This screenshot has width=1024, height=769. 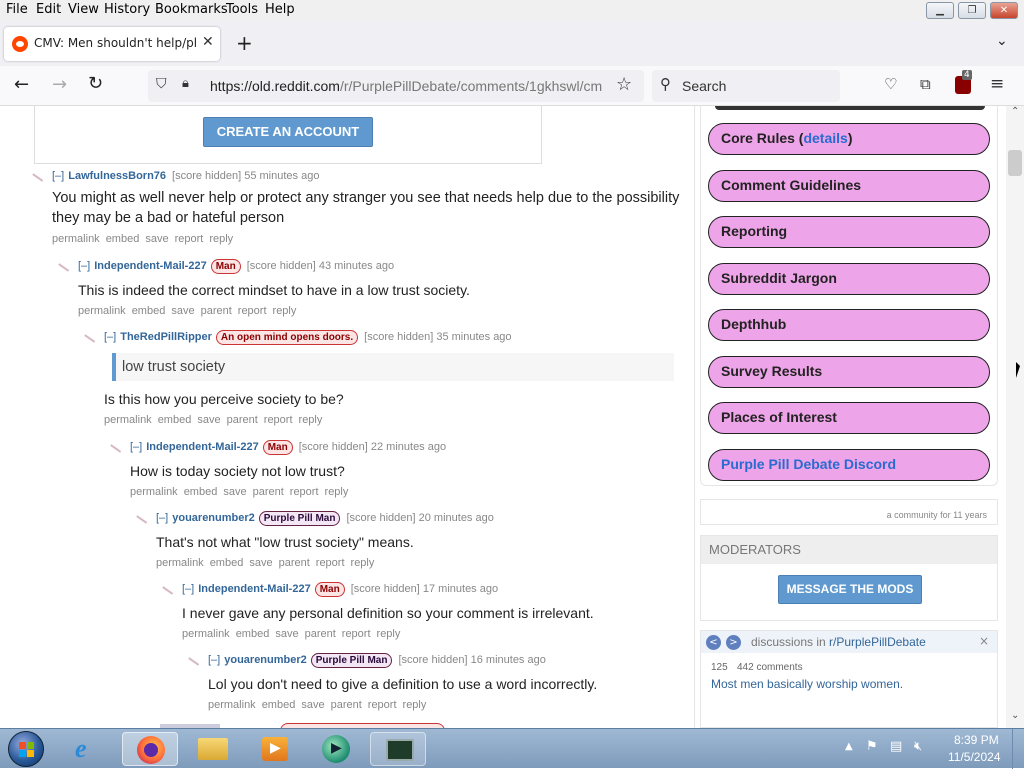 I want to click on volume-muted-icon: 🔇︎, so click(x=918, y=746).